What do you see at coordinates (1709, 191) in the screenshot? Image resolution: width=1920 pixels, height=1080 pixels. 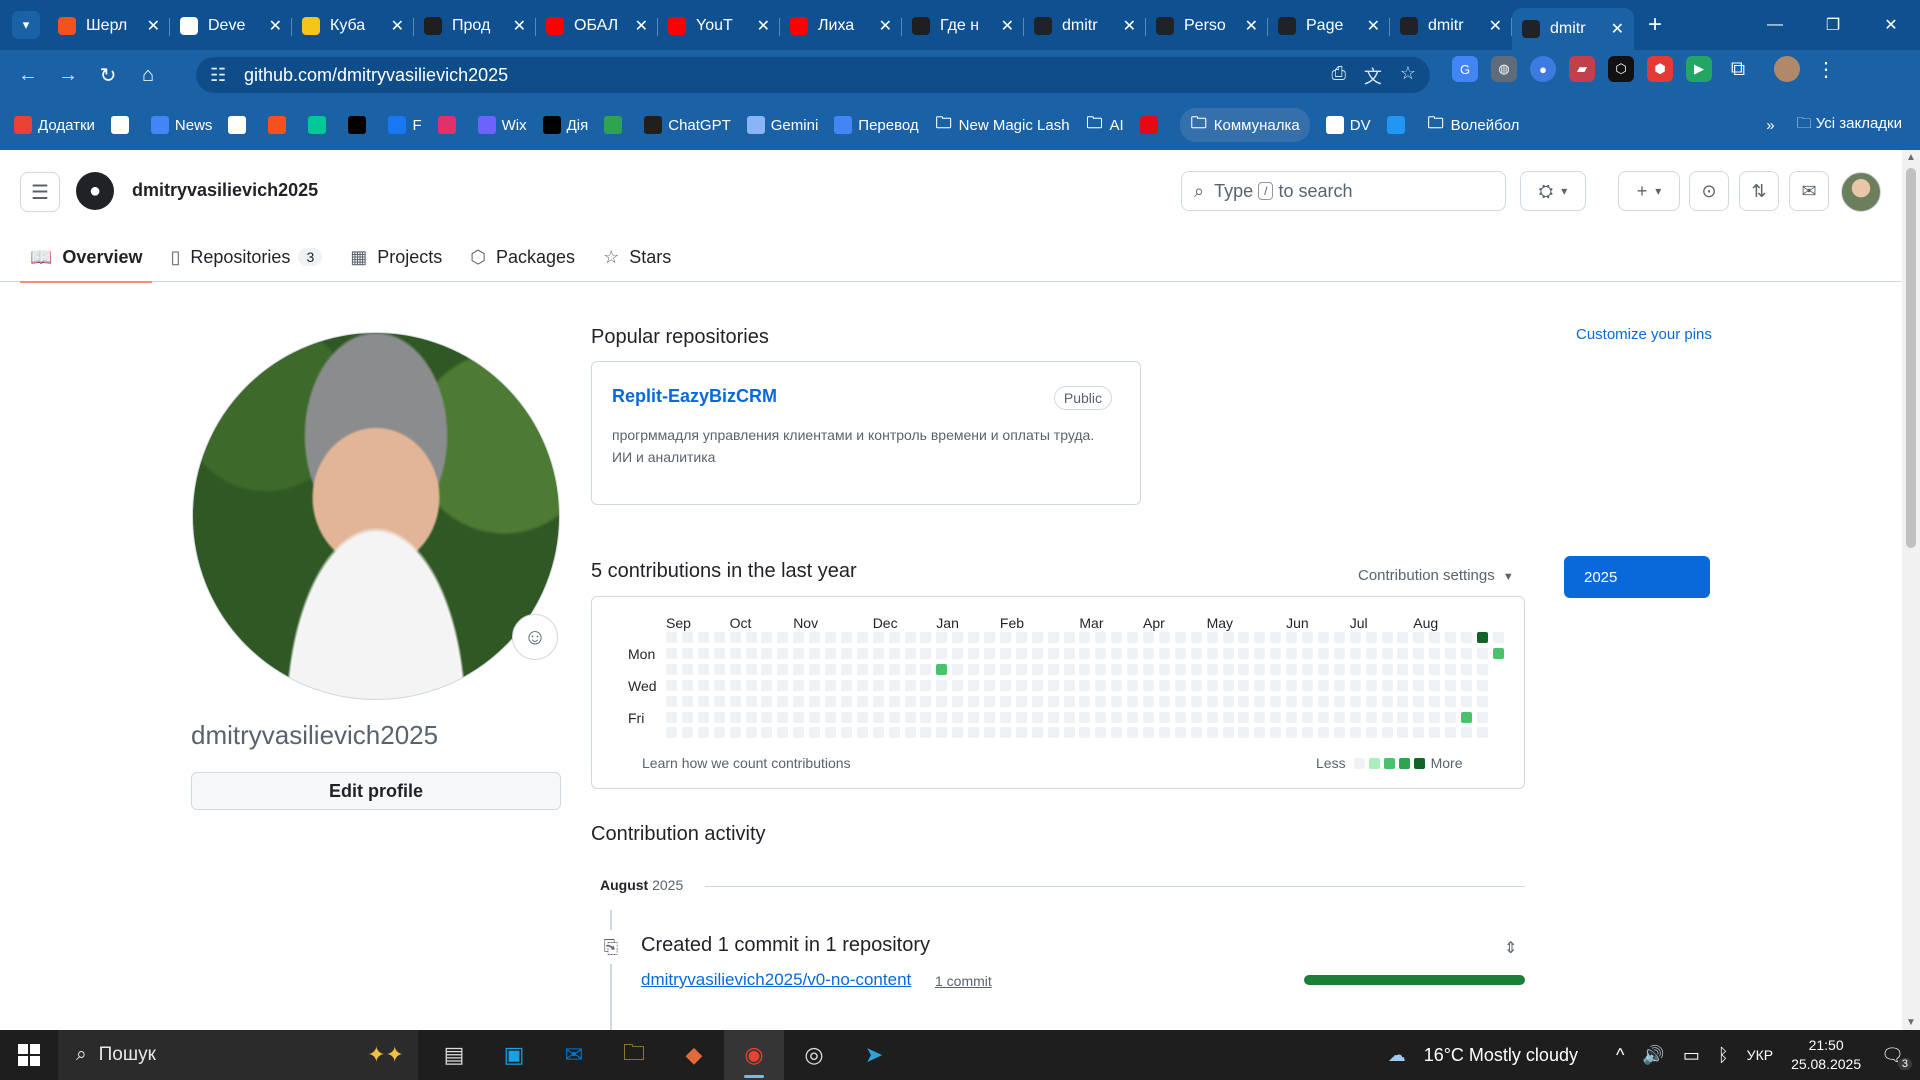 I see `issues-button: ⊙` at bounding box center [1709, 191].